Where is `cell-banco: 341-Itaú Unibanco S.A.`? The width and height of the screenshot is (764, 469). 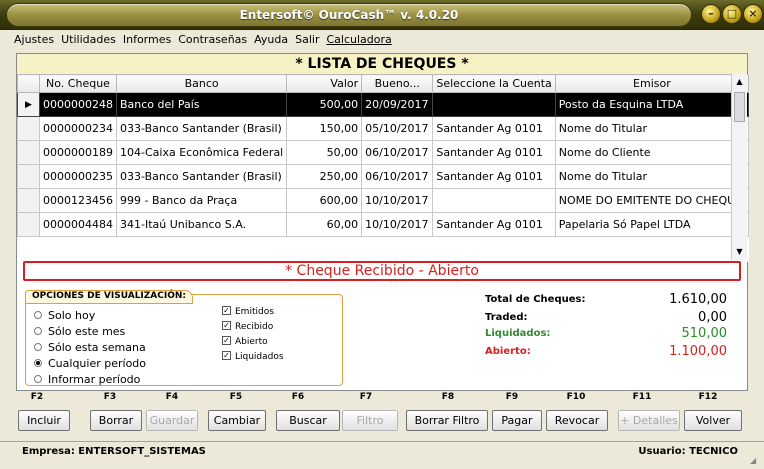 cell-banco: 341-Itaú Unibanco S.A. is located at coordinates (201, 224).